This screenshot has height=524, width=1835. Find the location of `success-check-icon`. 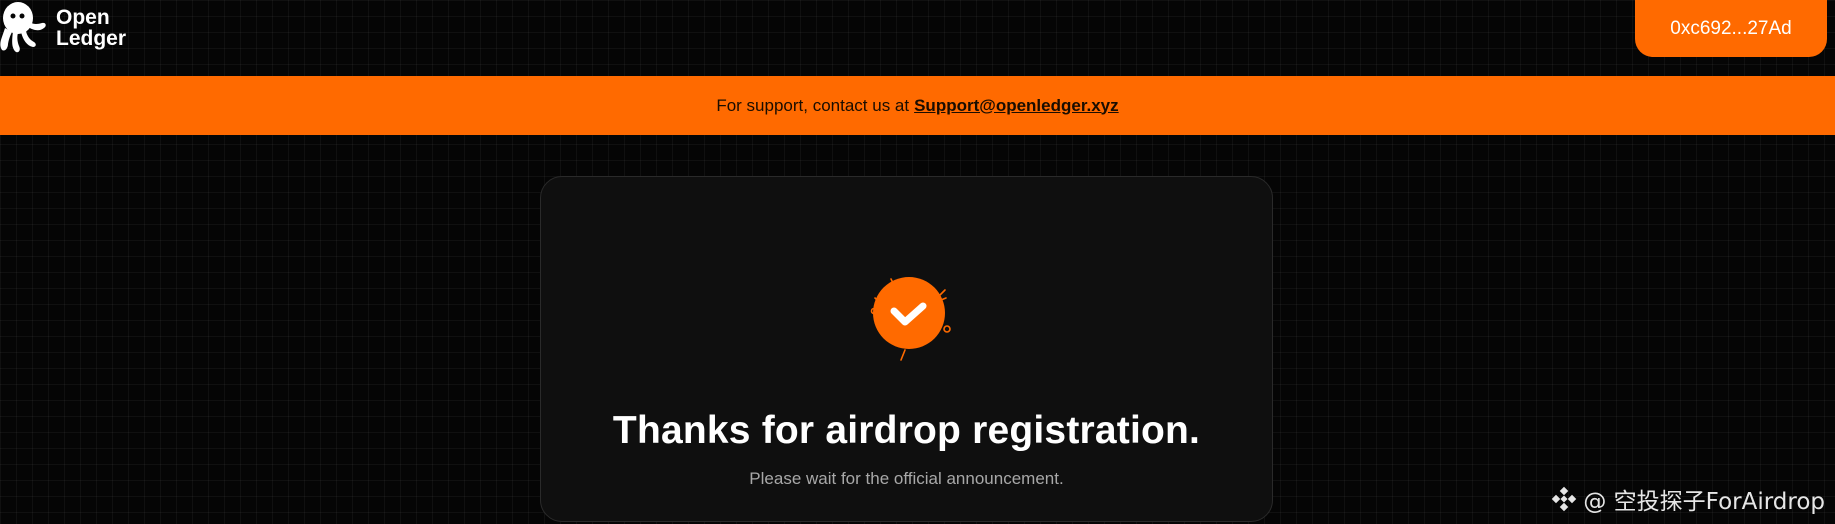

success-check-icon is located at coordinates (910, 319).